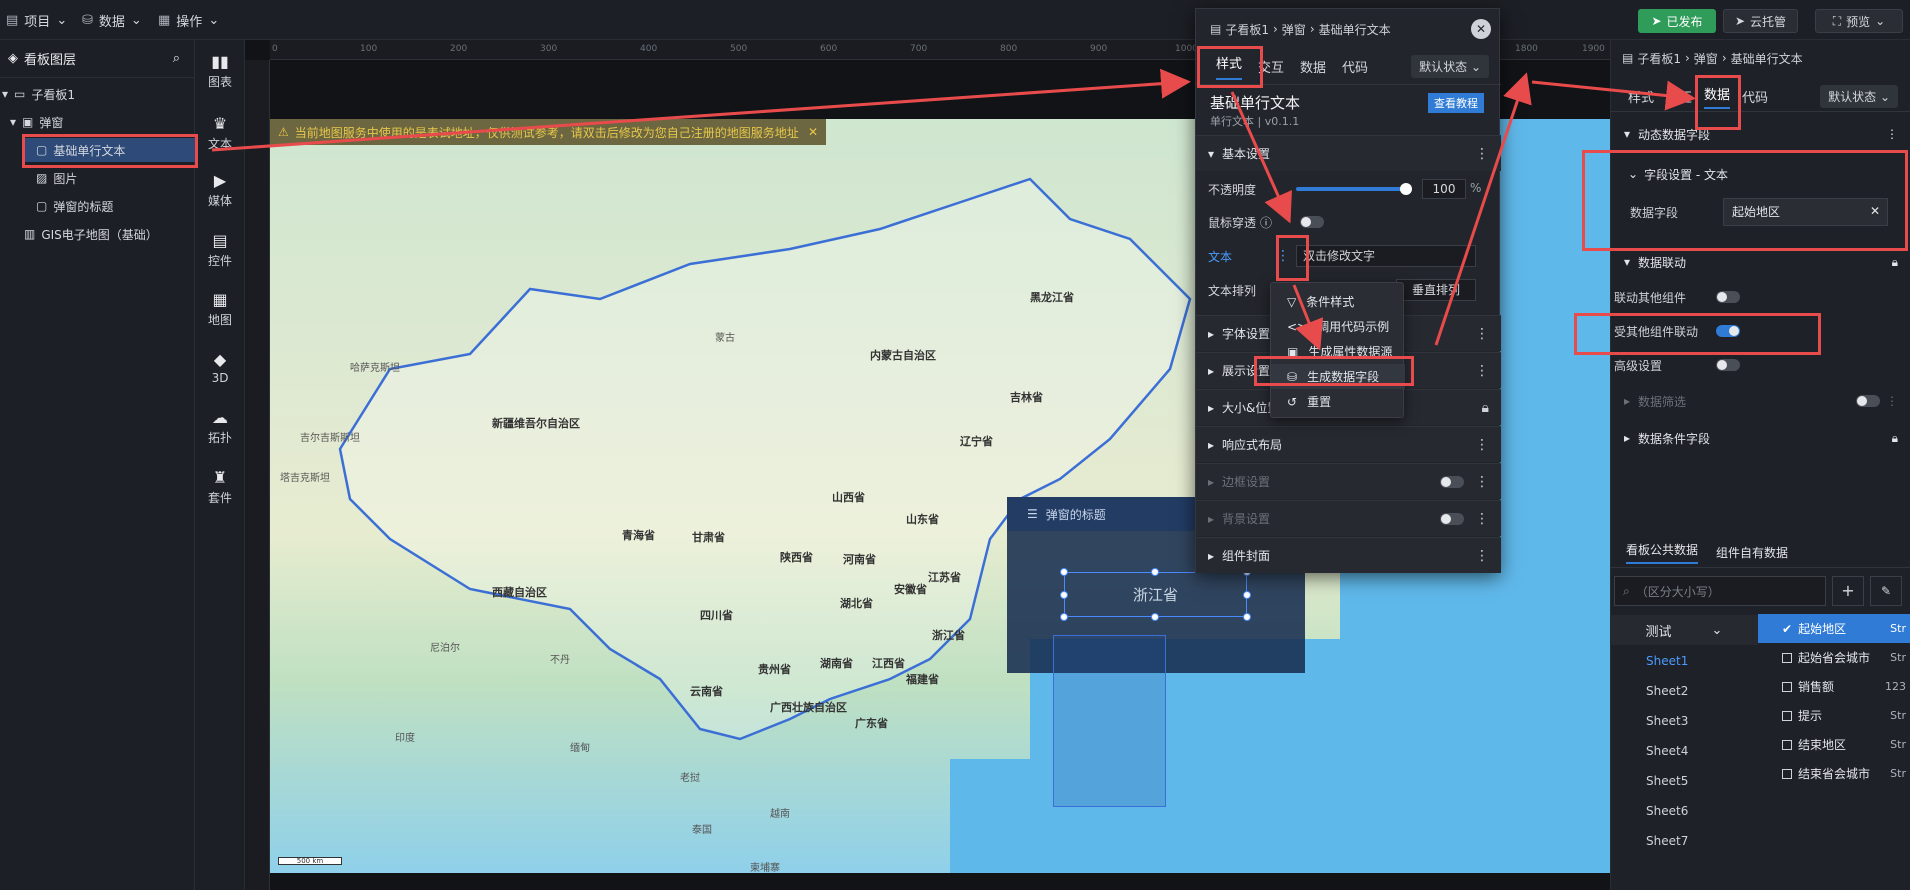 The image size is (1910, 890). What do you see at coordinates (1266, 222) in the screenshot?
I see `help-icon: ⓘ` at bounding box center [1266, 222].